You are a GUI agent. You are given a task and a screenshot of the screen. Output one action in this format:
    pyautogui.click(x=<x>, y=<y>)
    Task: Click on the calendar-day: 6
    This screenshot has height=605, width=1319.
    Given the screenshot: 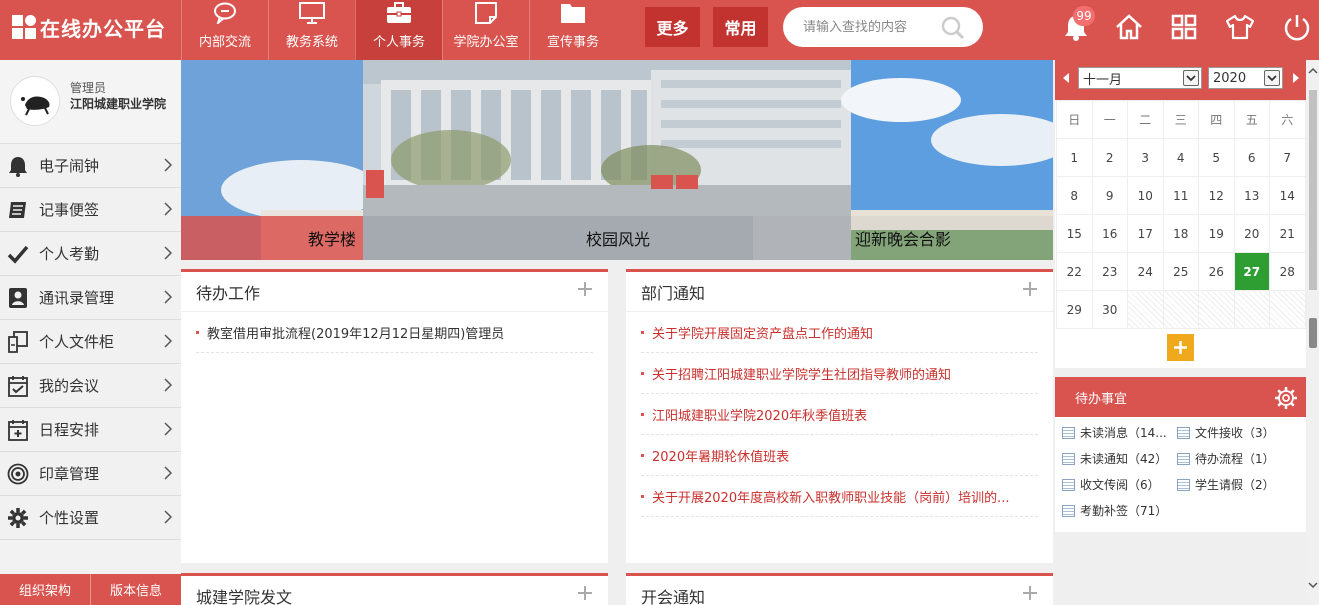 What is the action you would take?
    pyautogui.click(x=1251, y=157)
    